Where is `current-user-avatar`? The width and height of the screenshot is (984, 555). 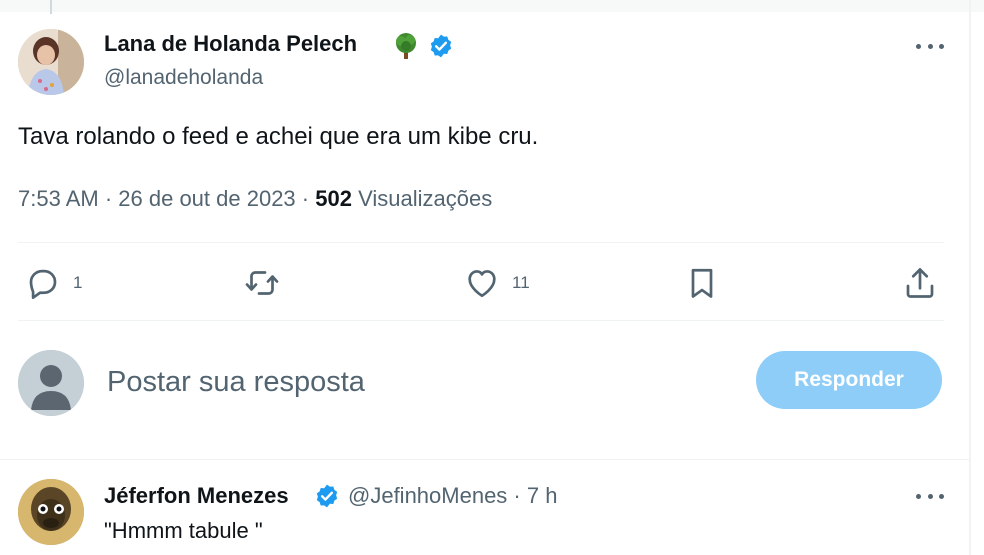
current-user-avatar is located at coordinates (51, 383).